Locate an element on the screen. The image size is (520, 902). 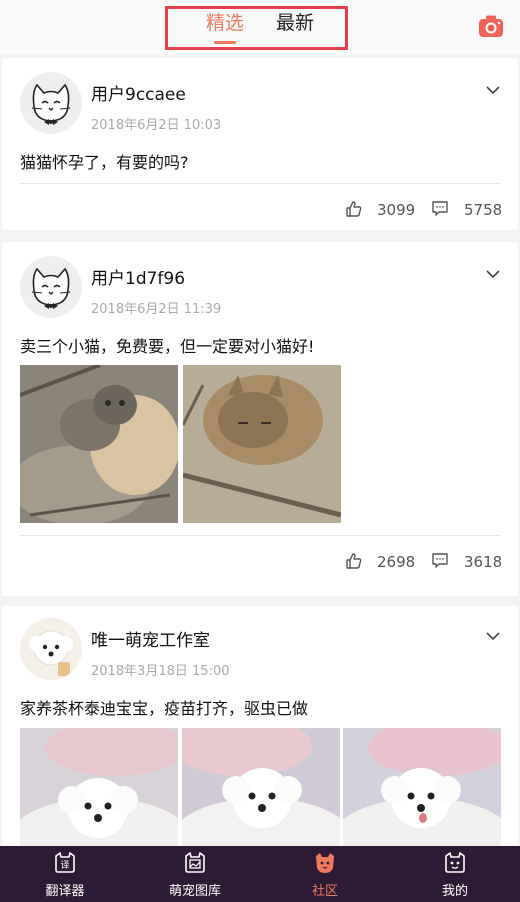
nav-label: 翻译器 is located at coordinates (65, 891).